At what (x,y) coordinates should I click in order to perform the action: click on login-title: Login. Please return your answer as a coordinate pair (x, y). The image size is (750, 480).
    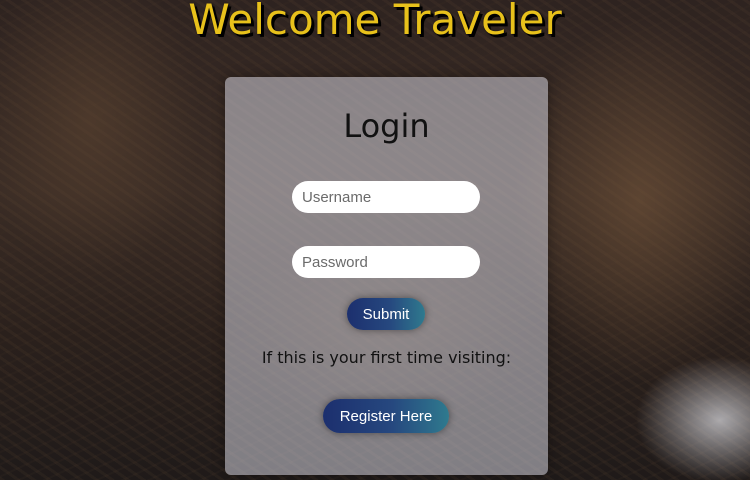
    Looking at the image, I should click on (386, 126).